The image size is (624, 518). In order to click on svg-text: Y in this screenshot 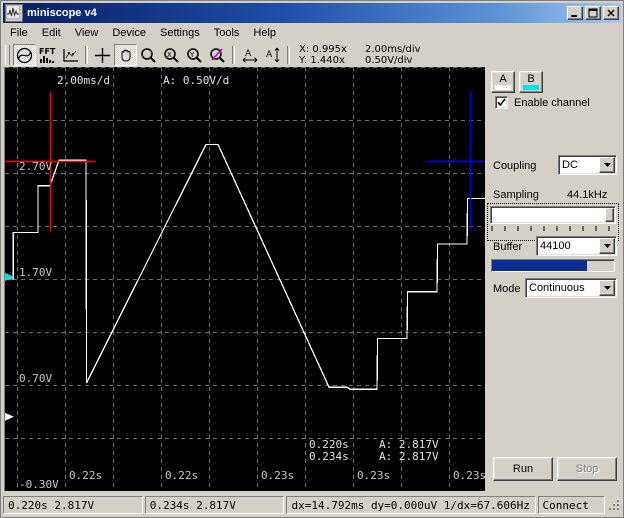, I will do `click(192, 55)`.